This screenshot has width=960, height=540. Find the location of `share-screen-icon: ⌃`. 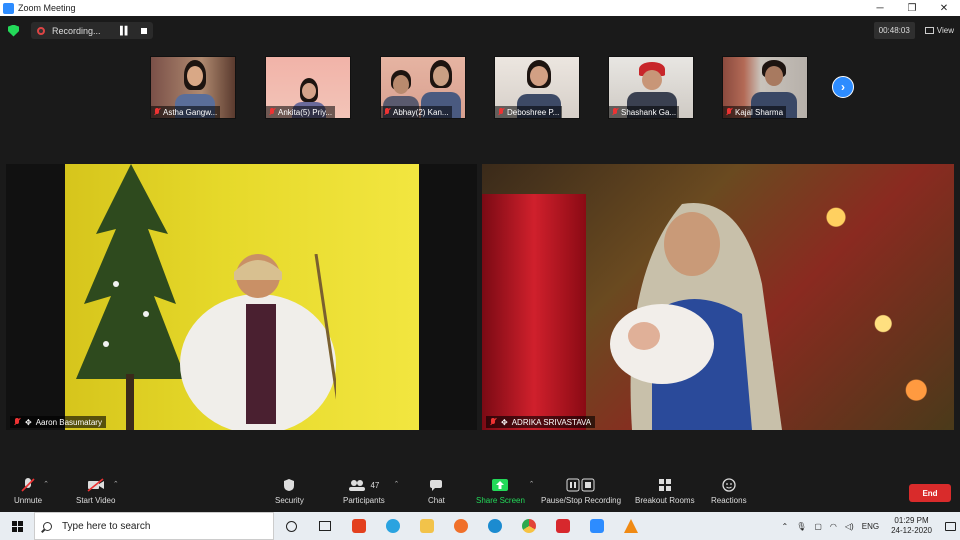

share-screen-icon: ⌃ is located at coordinates (513, 485).